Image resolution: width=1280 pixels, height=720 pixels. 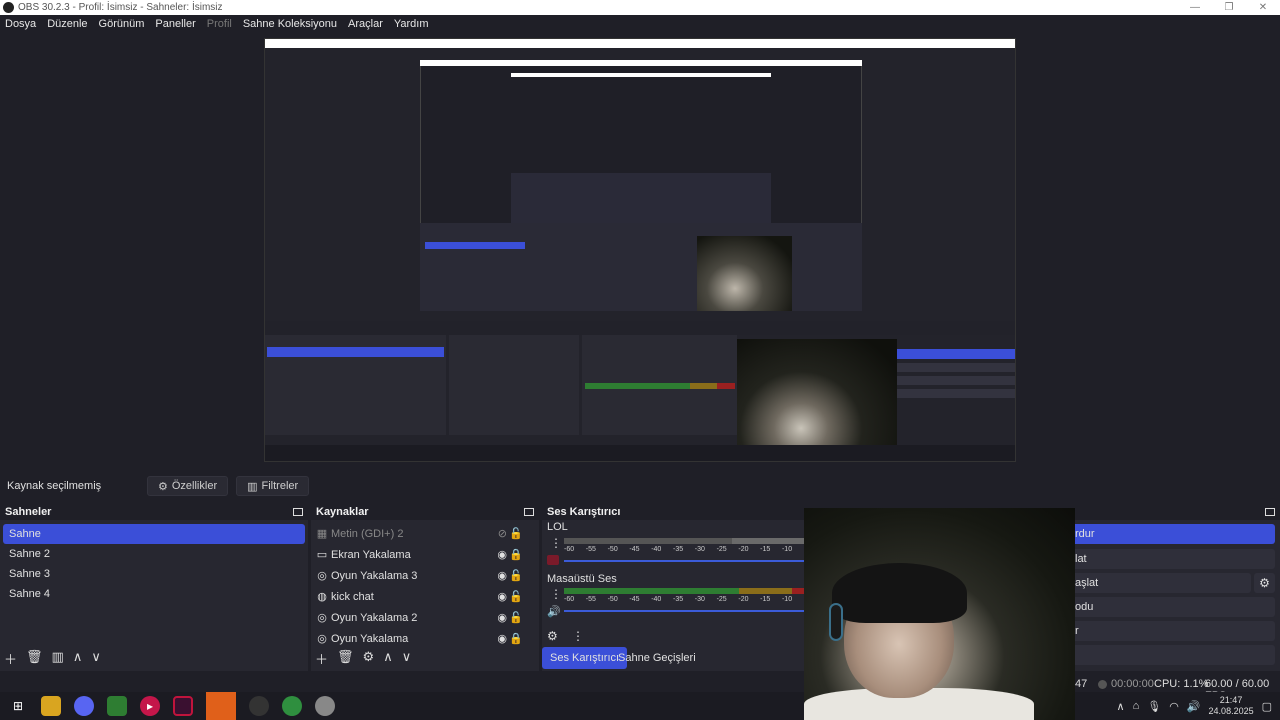 I want to click on scene-item: Sahne, so click(x=154, y=534).